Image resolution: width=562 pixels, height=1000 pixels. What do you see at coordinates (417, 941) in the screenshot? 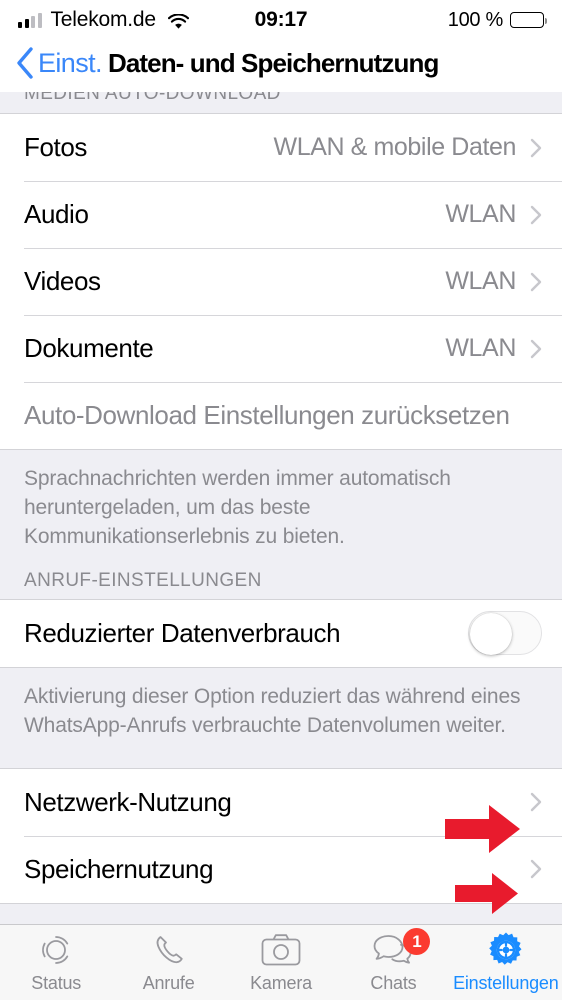
I see `chats-unread-badge: 1` at bounding box center [417, 941].